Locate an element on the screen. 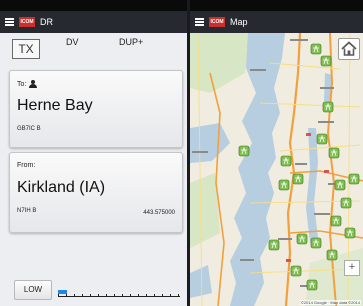  signal-meter is located at coordinates (119, 294).